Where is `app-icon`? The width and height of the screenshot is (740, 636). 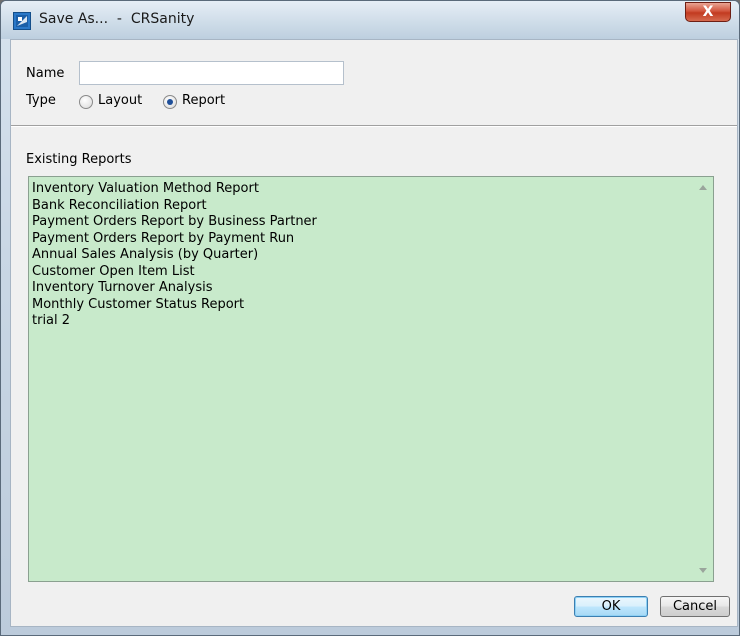 app-icon is located at coordinates (22, 21).